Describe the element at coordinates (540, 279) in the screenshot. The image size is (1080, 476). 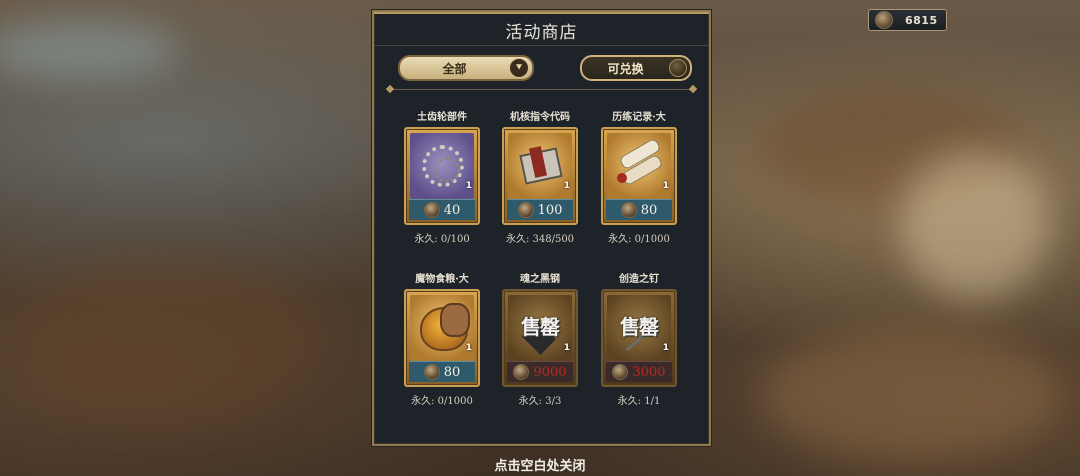
I see `item-name: 魂之黑钢` at that location.